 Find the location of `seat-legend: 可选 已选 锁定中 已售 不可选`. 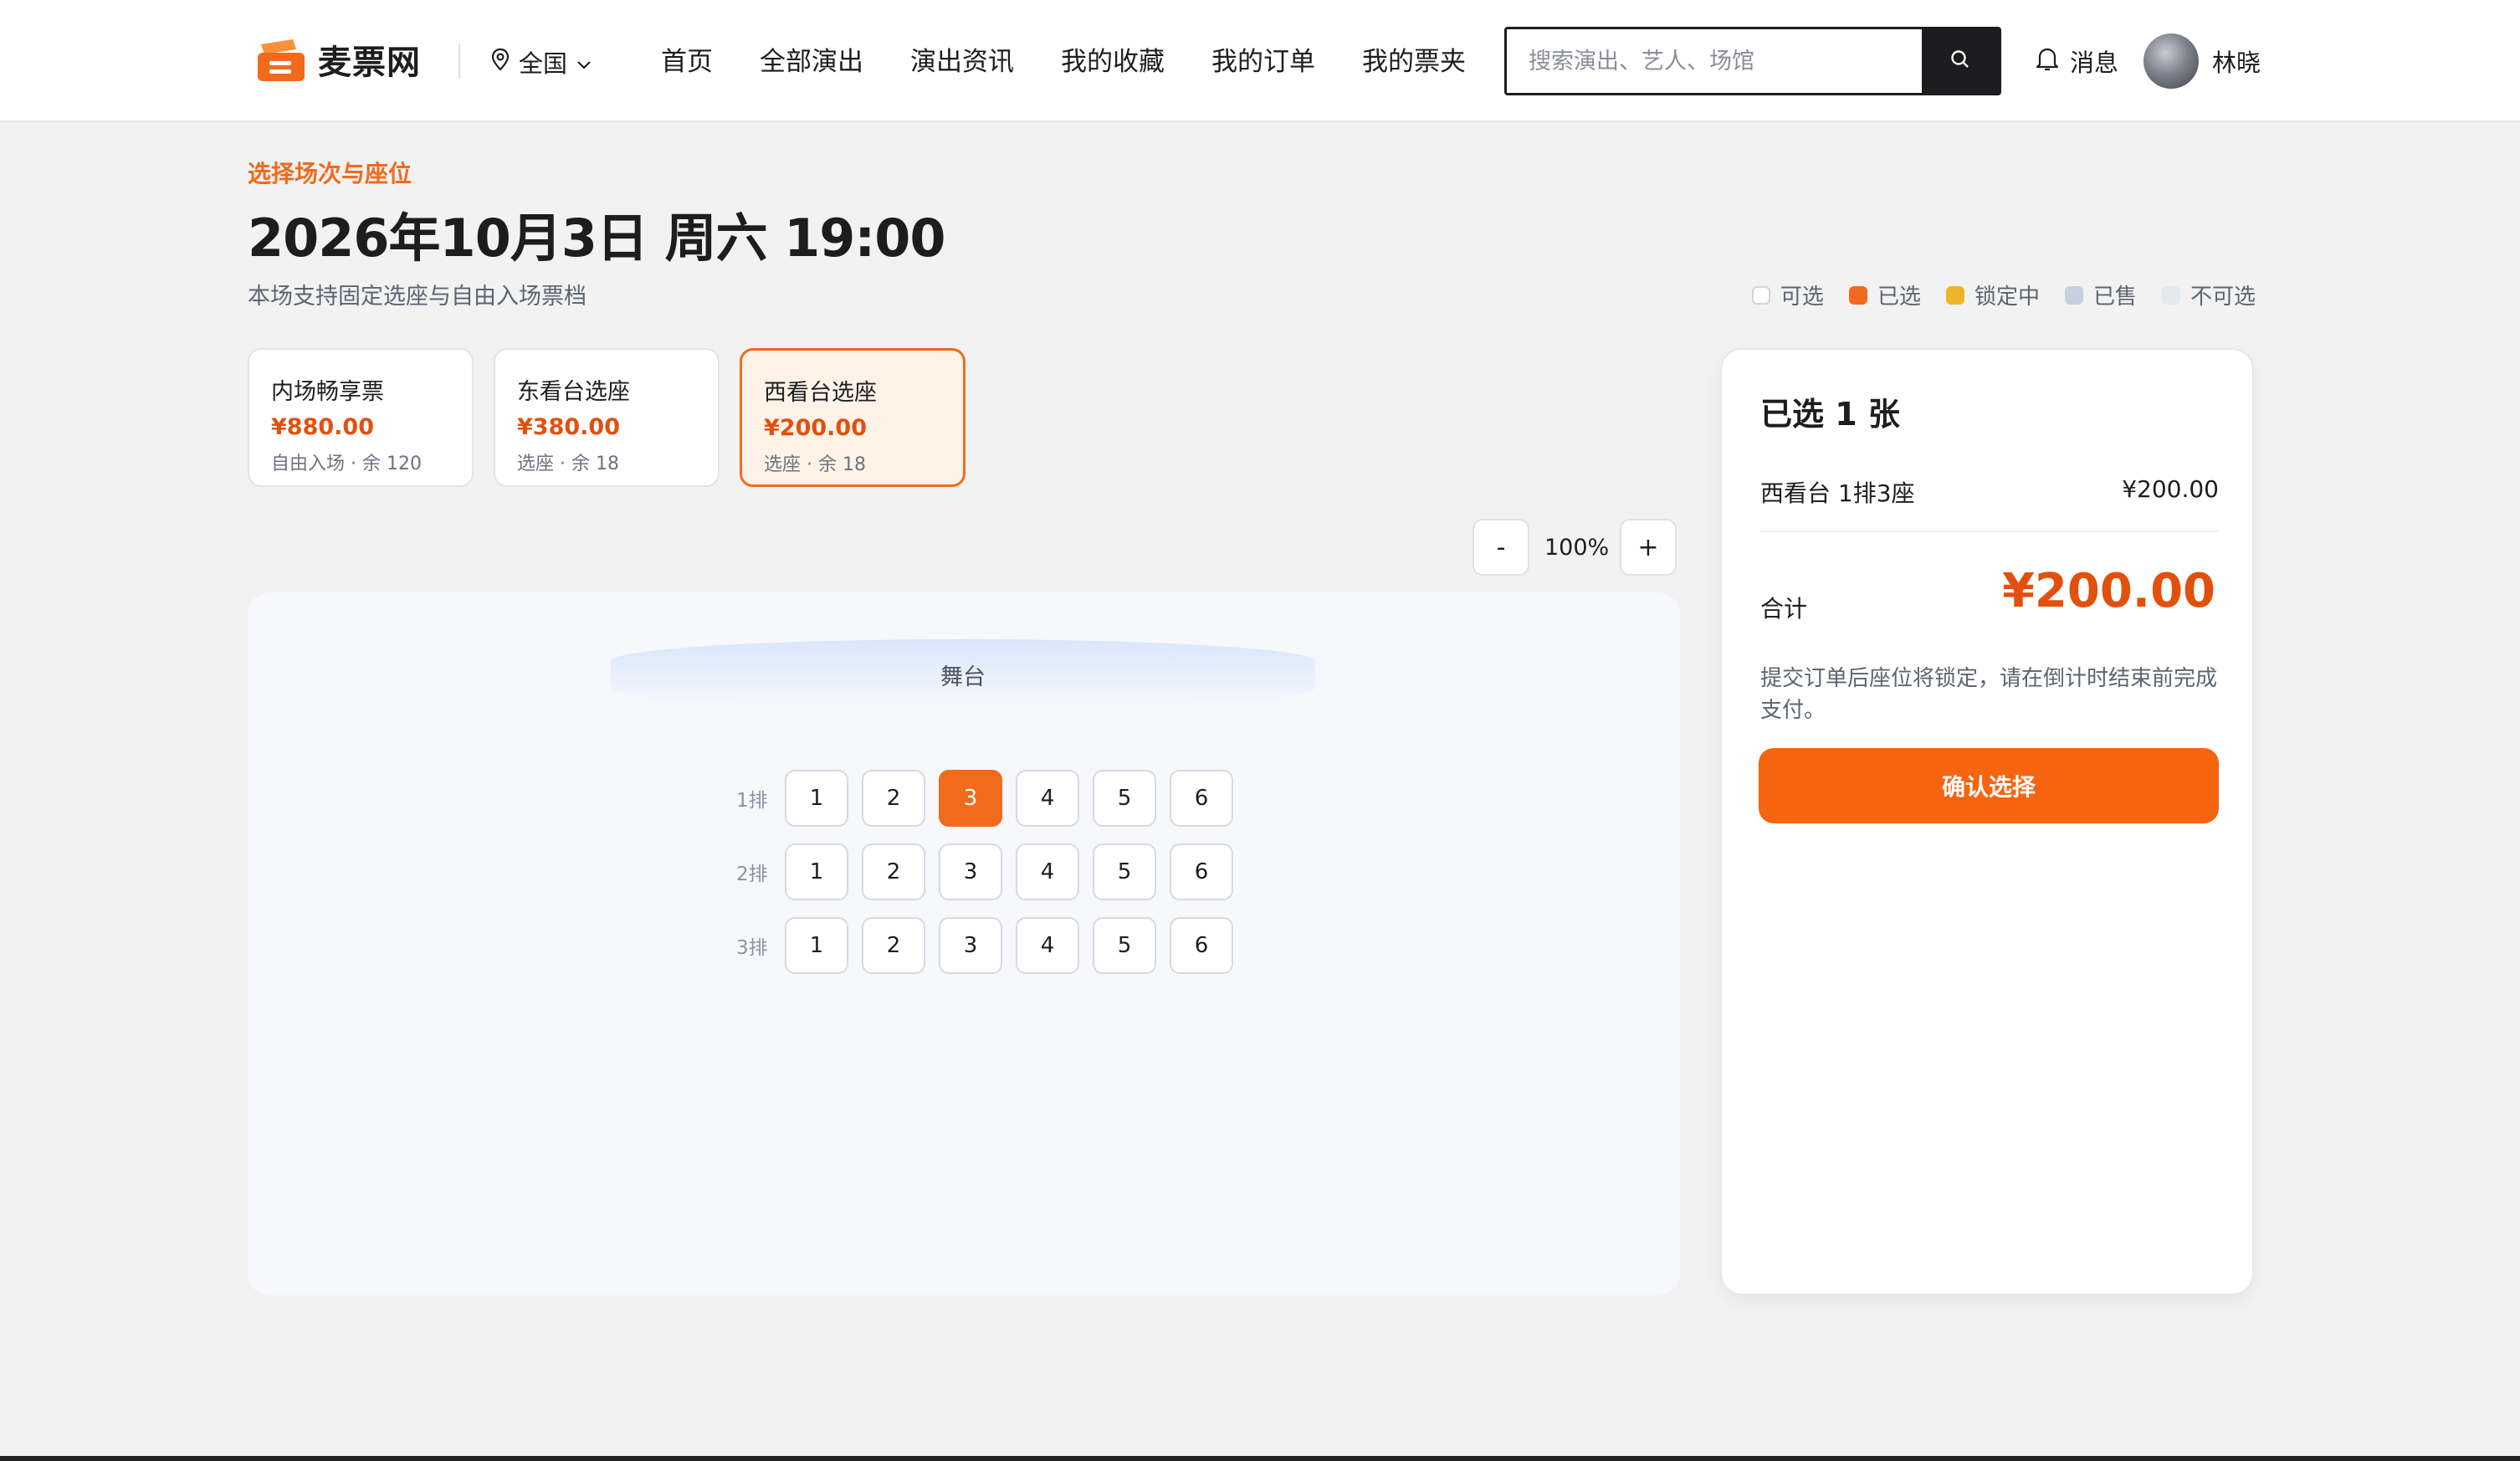

seat-legend: 可选 已选 锁定中 已售 不可选 is located at coordinates (2003, 294).